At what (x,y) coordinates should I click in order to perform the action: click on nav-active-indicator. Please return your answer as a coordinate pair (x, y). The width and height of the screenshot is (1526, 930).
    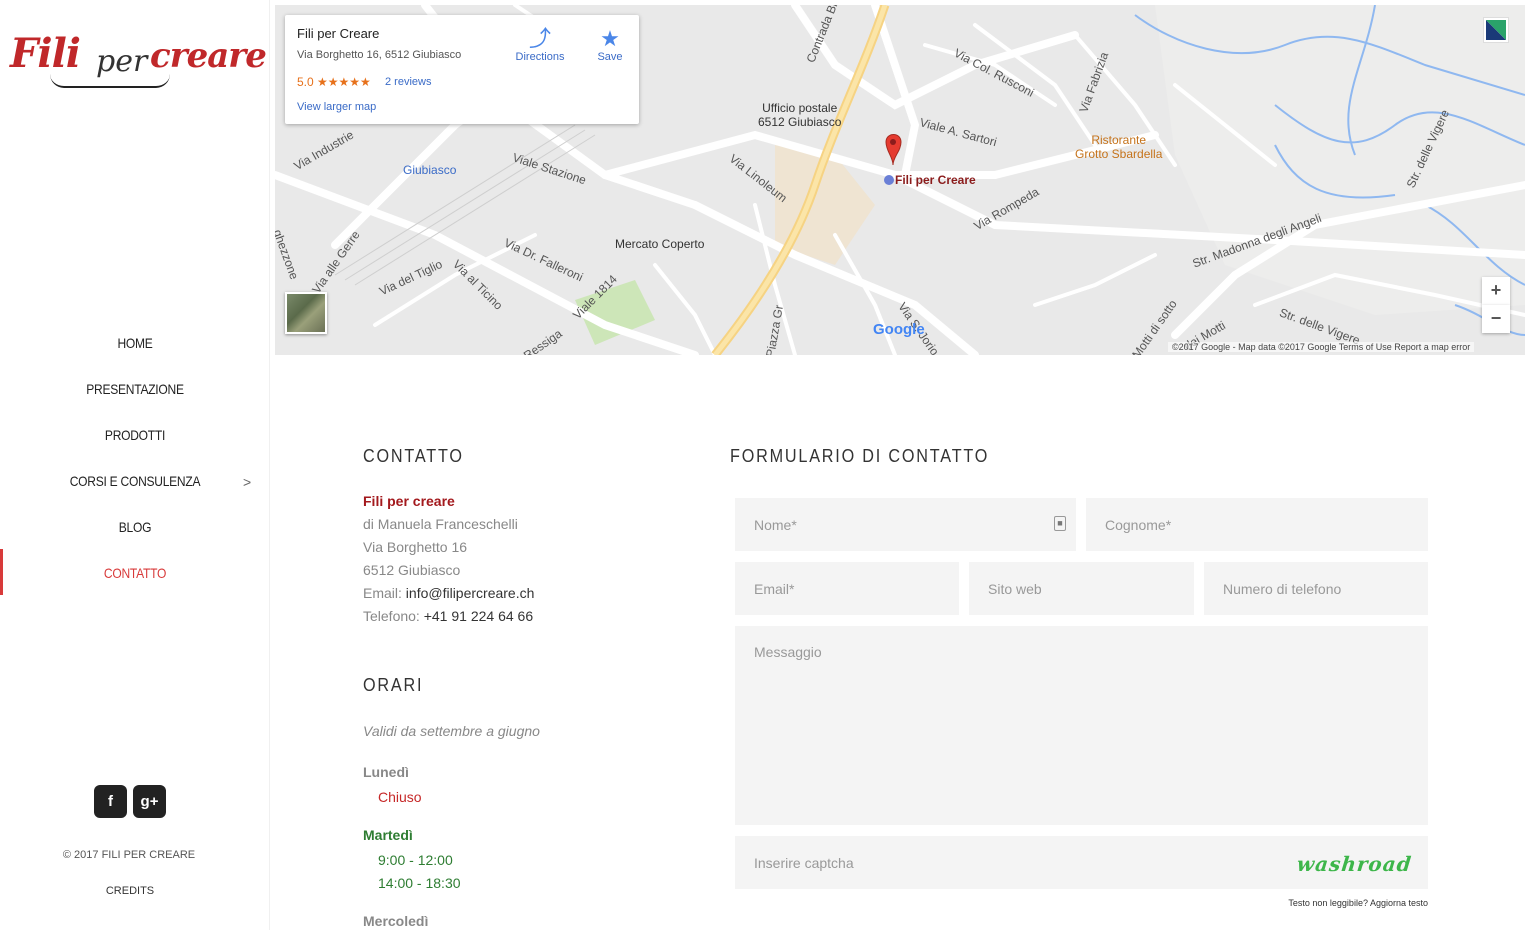
    Looking at the image, I should click on (1, 572).